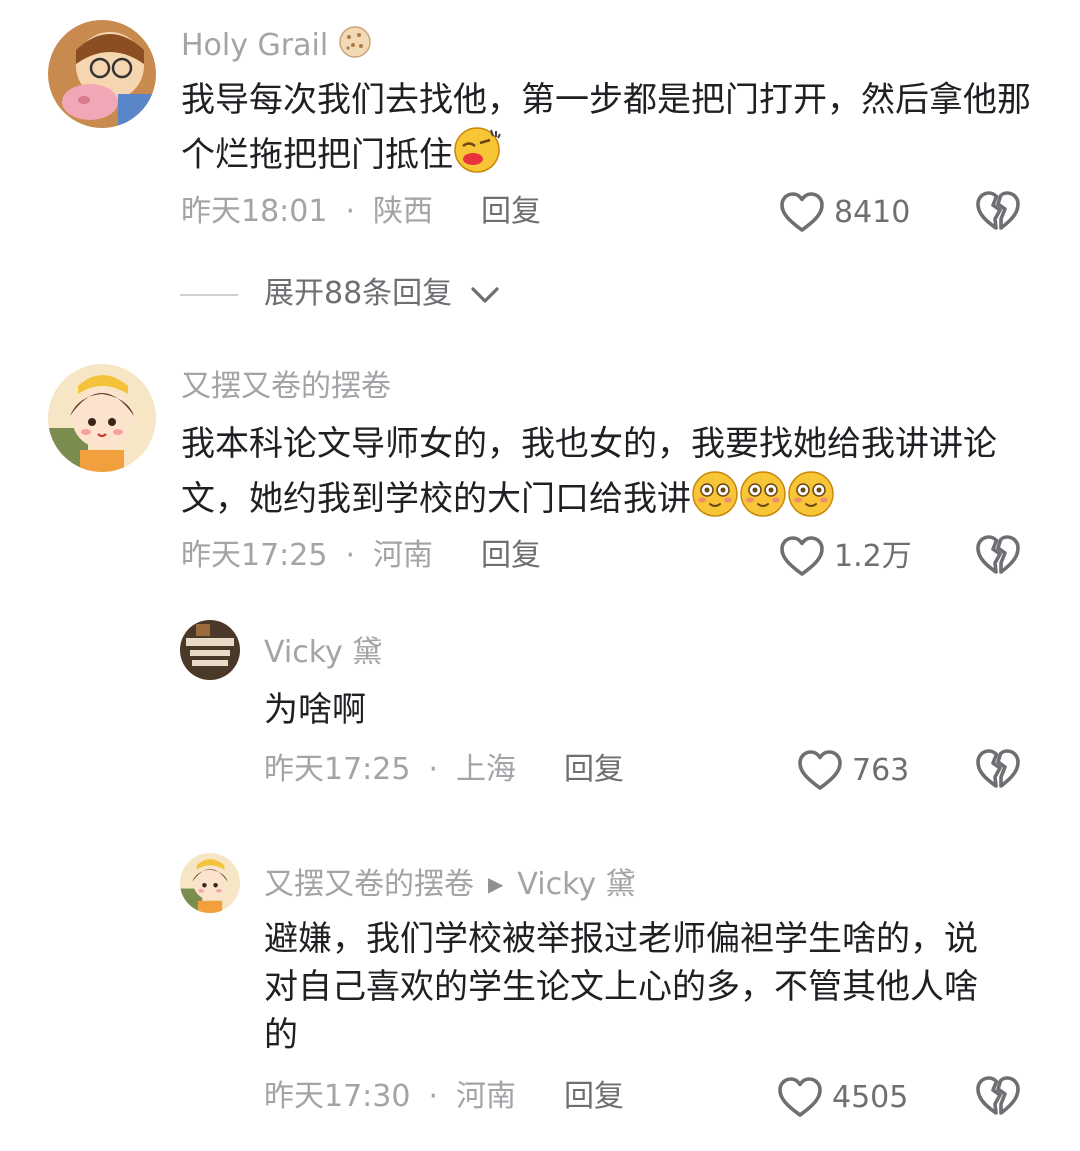  I want to click on comment-time: 昨天17:30, so click(337, 1096).